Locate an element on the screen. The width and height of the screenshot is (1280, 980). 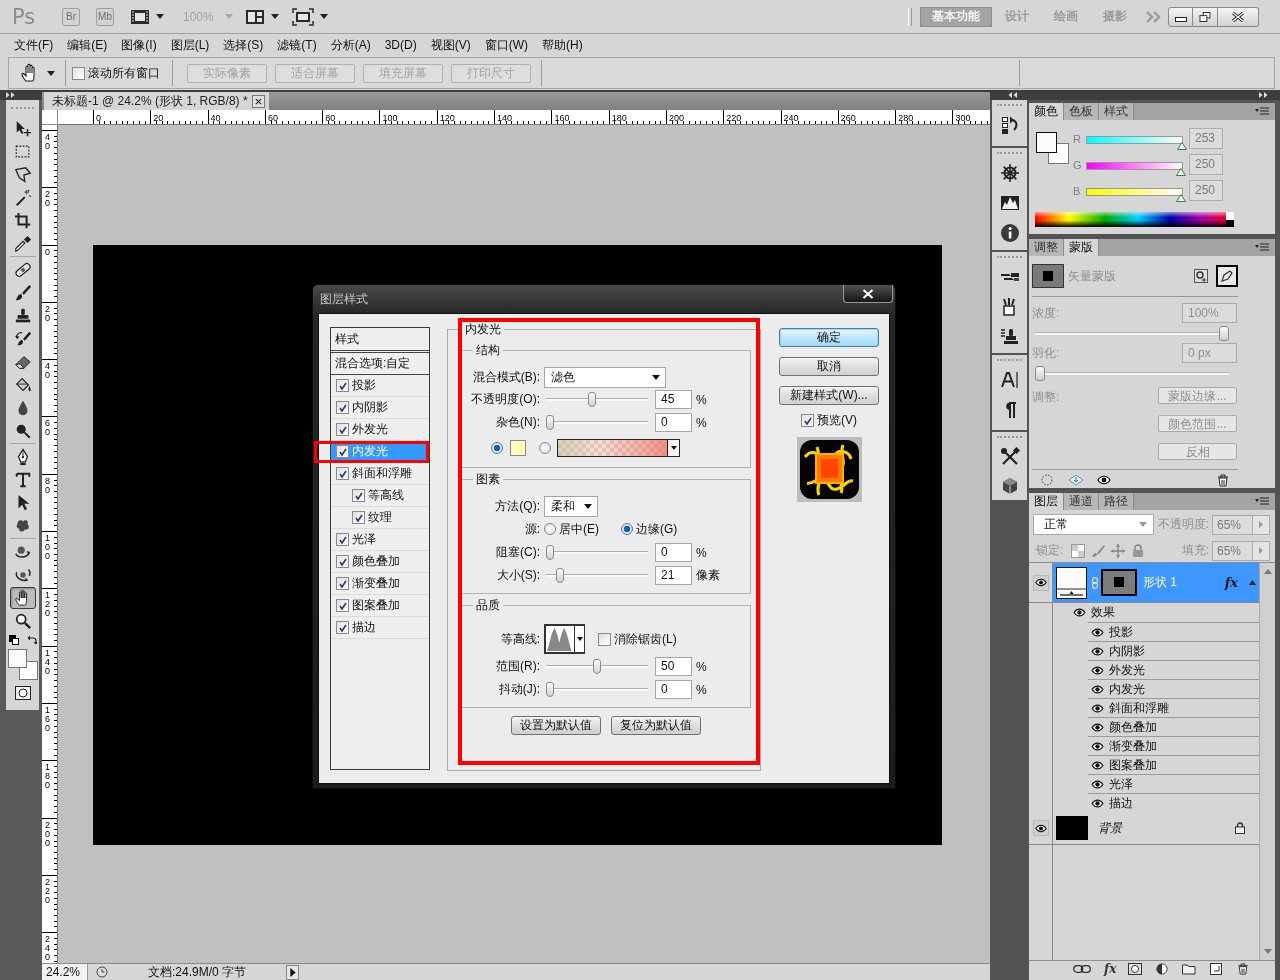
layer-item: 形状 1 fx is located at coordinates (1156, 582).